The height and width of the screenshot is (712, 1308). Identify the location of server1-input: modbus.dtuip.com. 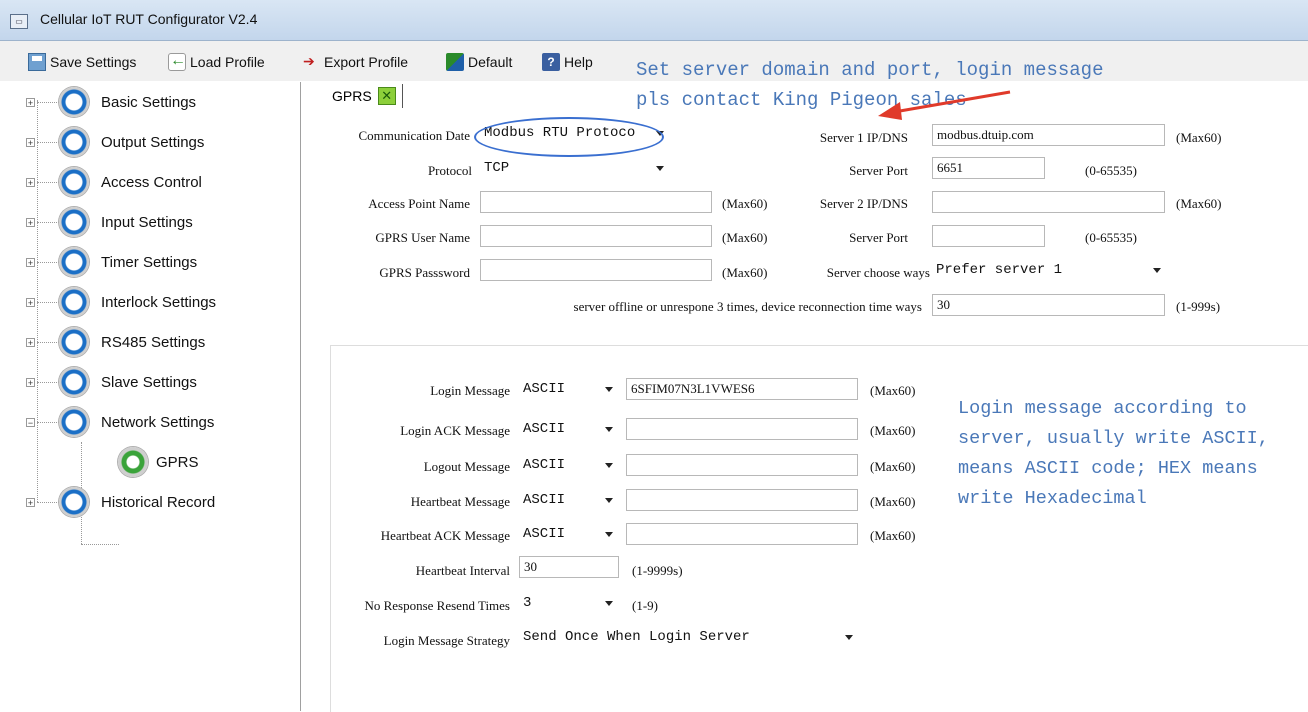
(1048, 135).